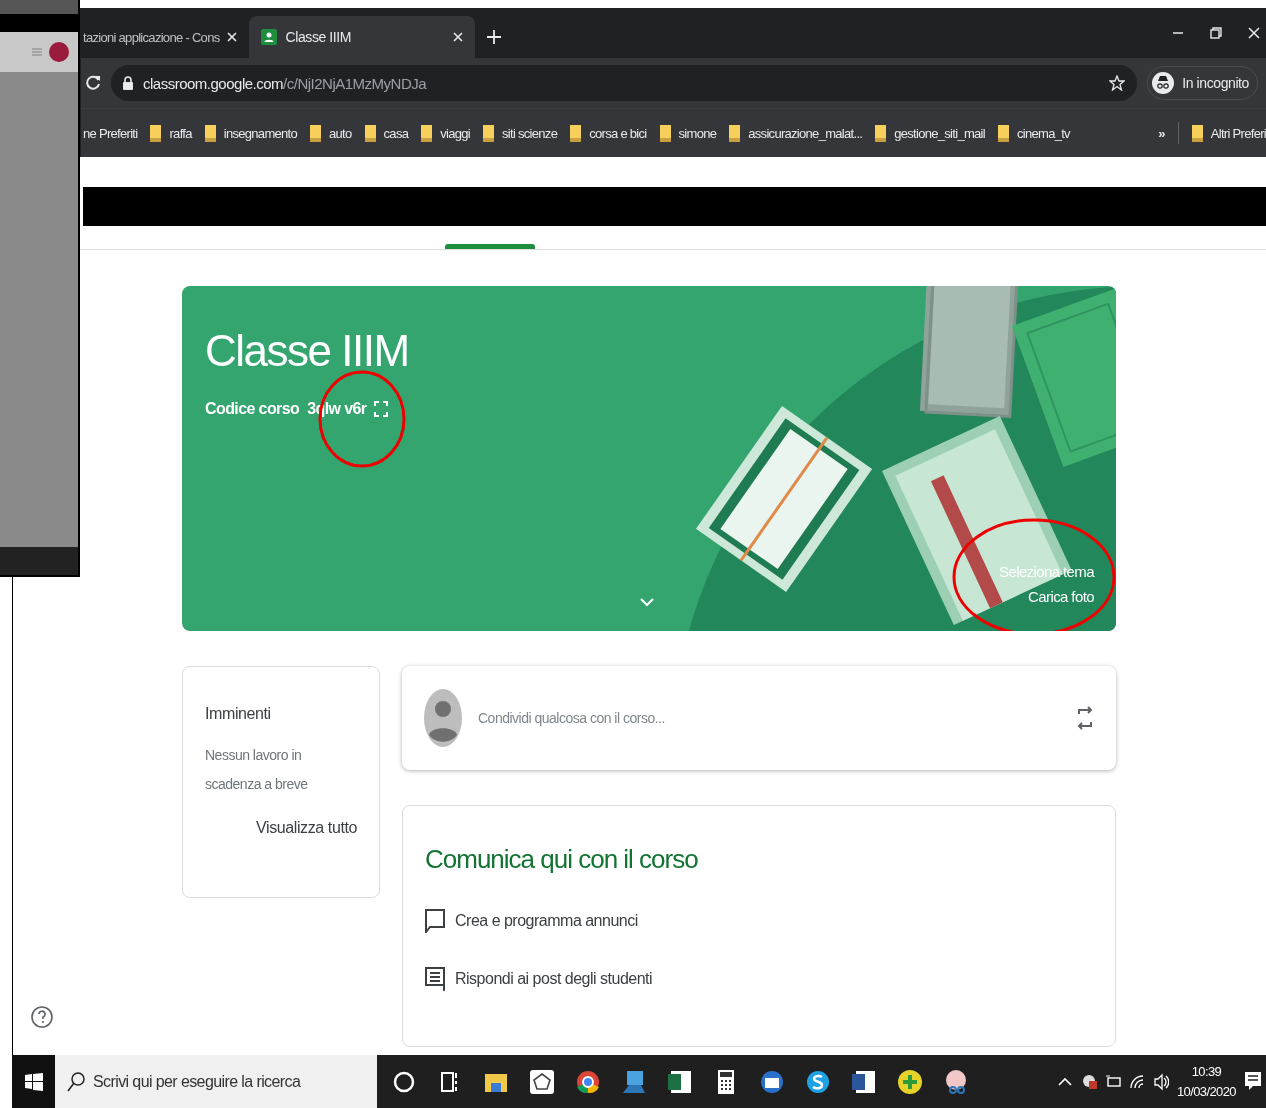 This screenshot has height=1108, width=1266. I want to click on class-title: Classe IIIM, so click(307, 351).